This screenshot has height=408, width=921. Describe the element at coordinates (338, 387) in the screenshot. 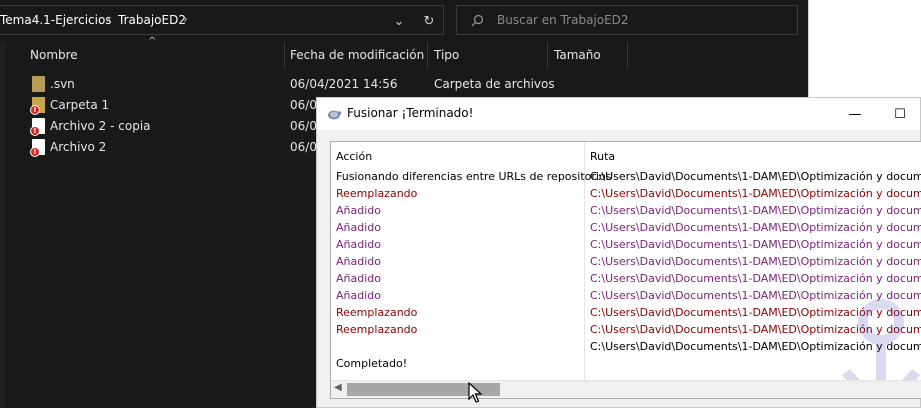

I see `scroll-left-icon: ◀` at that location.